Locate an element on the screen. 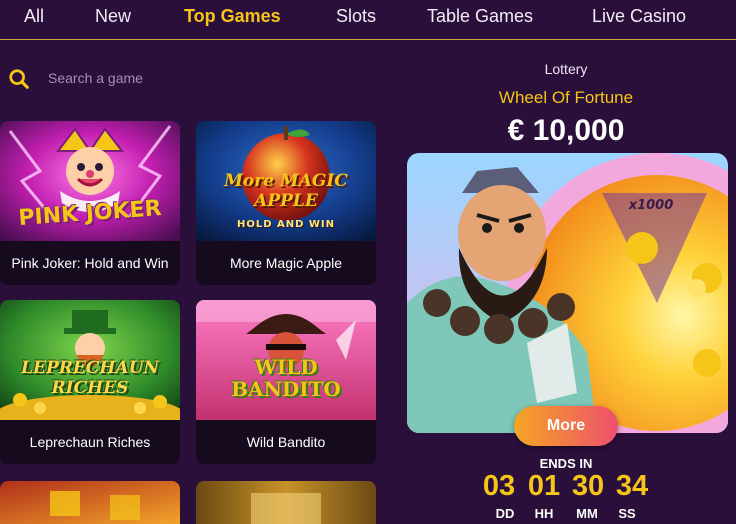 This screenshot has width=736, height=524. more-button: More is located at coordinates (566, 426).